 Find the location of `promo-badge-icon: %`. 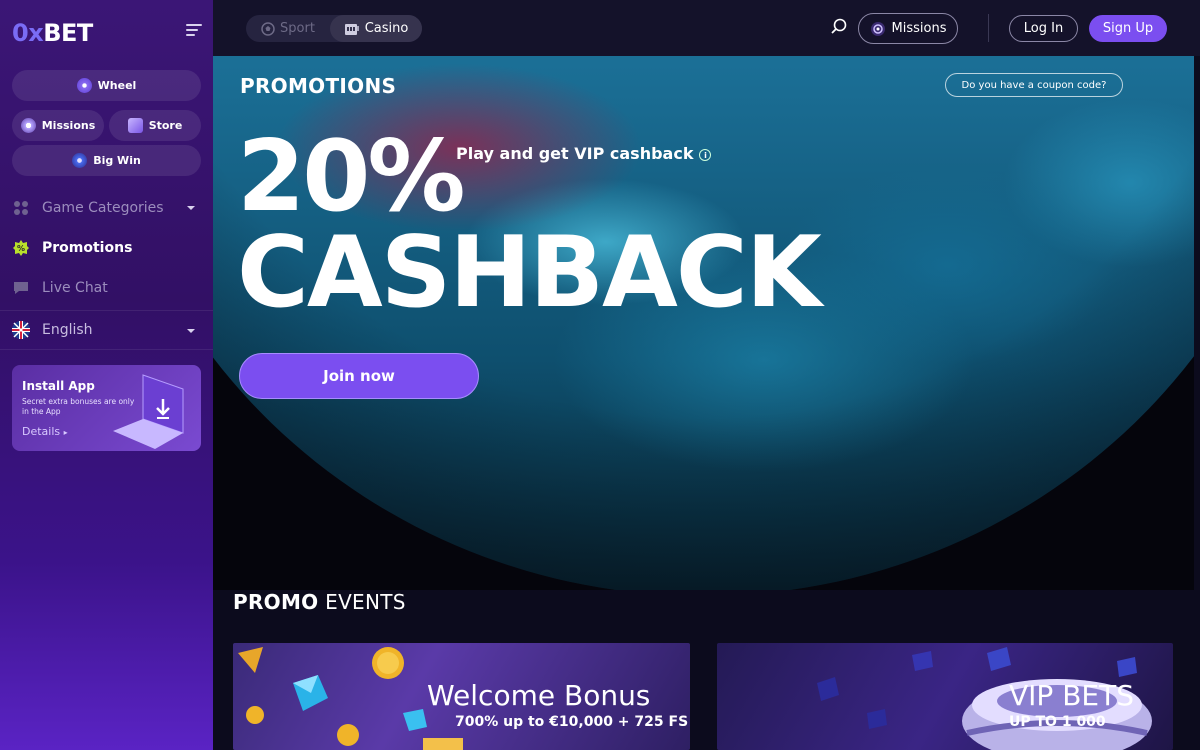

promo-badge-icon: % is located at coordinates (21, 248).